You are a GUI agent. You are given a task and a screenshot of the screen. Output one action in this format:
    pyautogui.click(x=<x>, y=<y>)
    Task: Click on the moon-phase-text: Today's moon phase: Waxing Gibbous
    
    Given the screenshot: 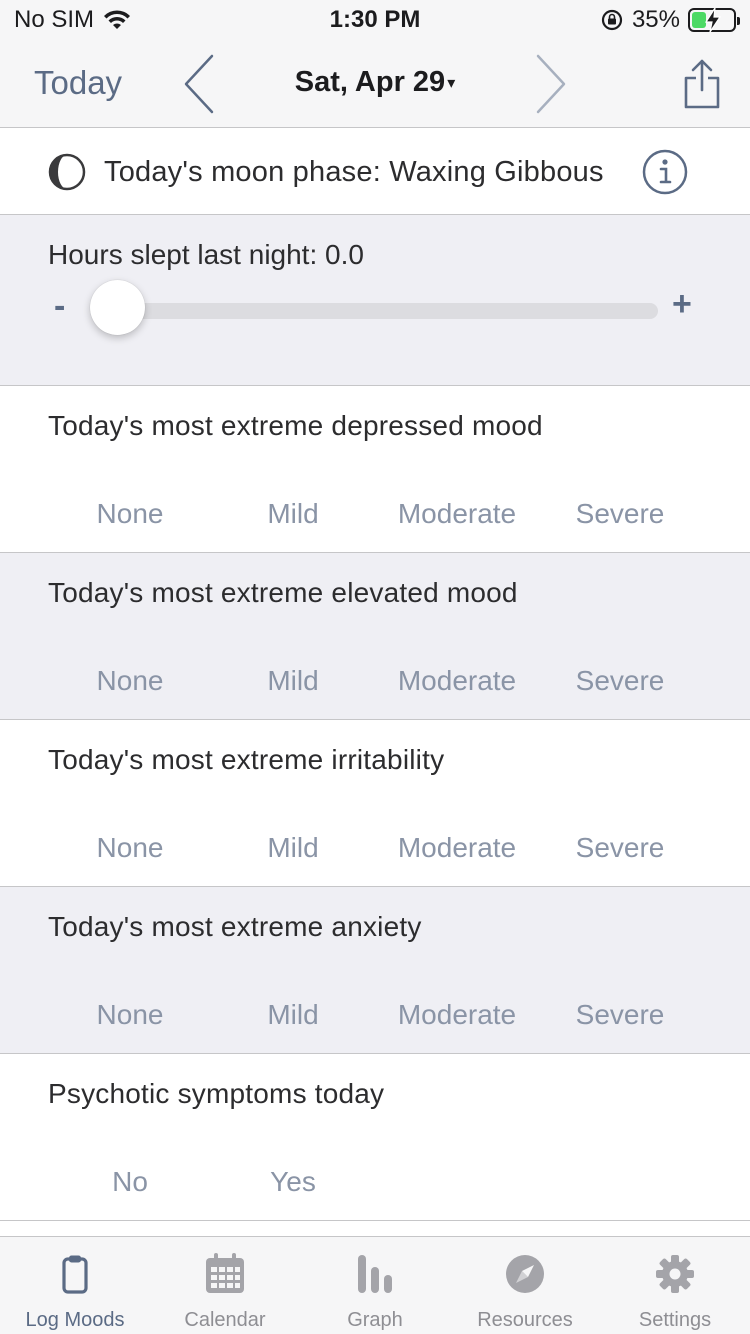 What is the action you would take?
    pyautogui.click(x=354, y=172)
    